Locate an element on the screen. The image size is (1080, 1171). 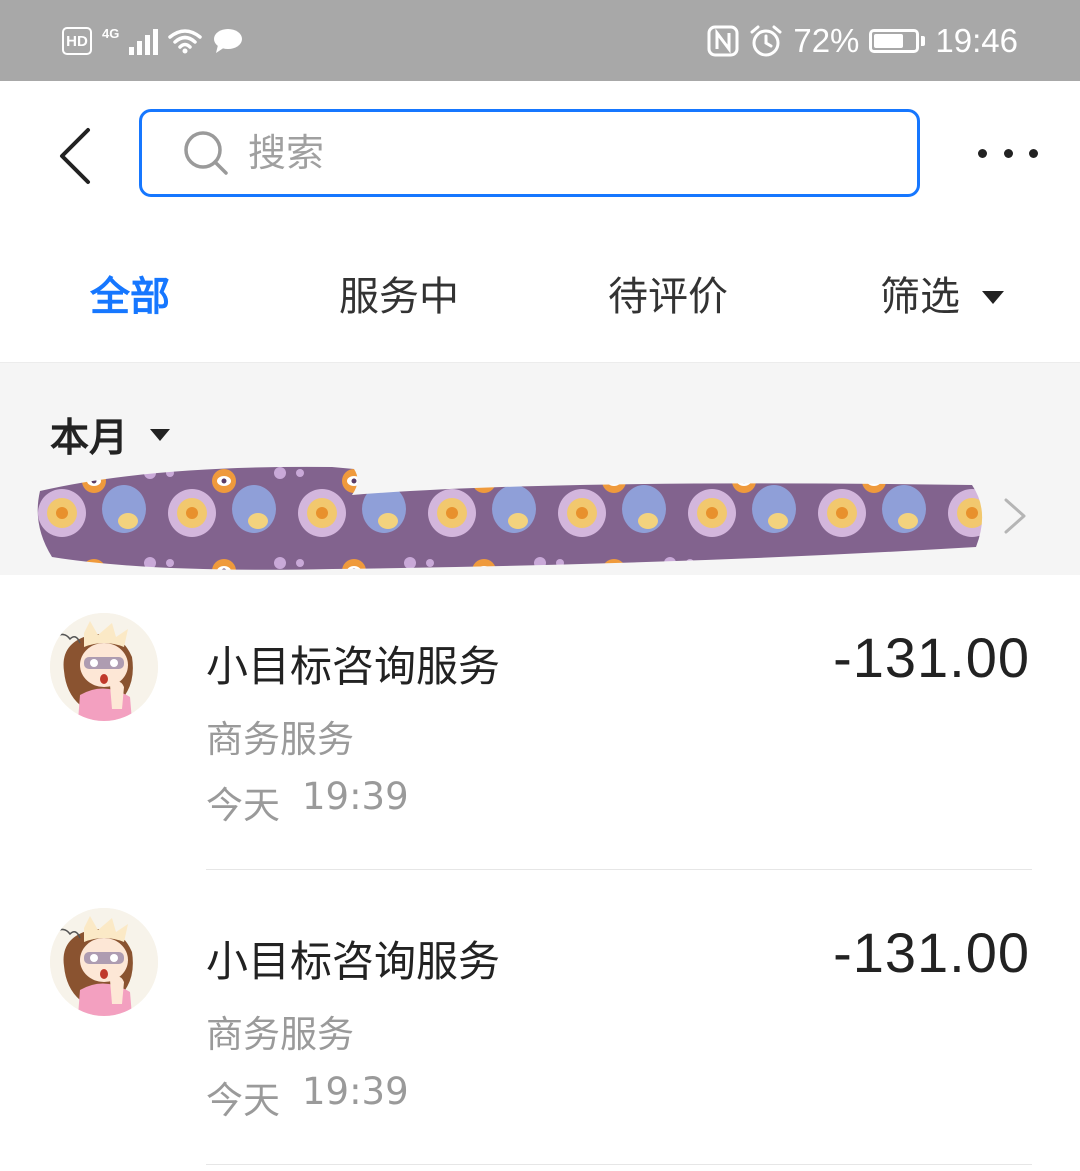
tab-all: 全部 is located at coordinates (130, 297).